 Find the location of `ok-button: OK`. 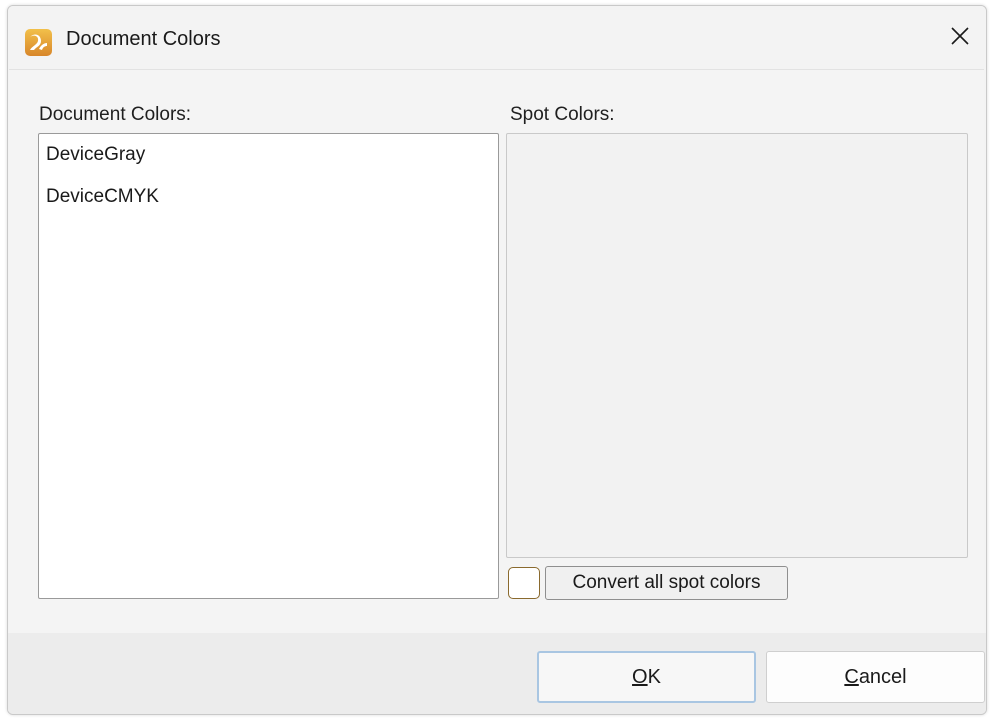

ok-button: OK is located at coordinates (646, 677).